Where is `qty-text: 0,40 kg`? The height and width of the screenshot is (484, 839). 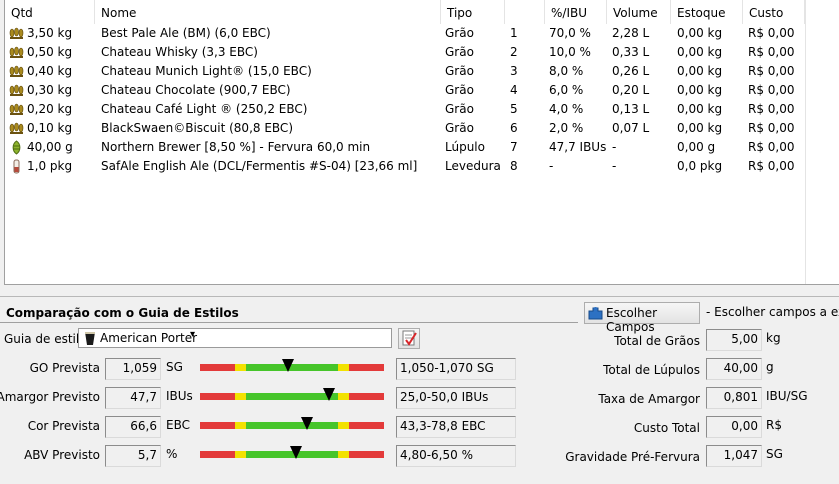
qty-text: 0,40 kg is located at coordinates (50, 71).